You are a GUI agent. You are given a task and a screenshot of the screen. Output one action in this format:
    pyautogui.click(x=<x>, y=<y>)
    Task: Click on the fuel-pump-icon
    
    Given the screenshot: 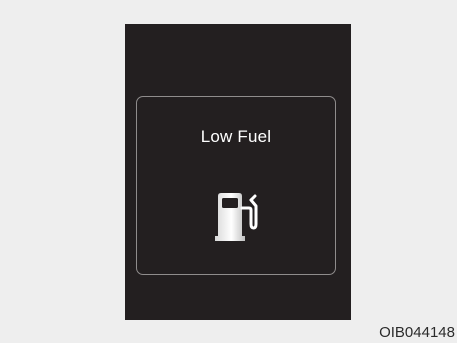 What is the action you would take?
    pyautogui.click(x=236, y=217)
    